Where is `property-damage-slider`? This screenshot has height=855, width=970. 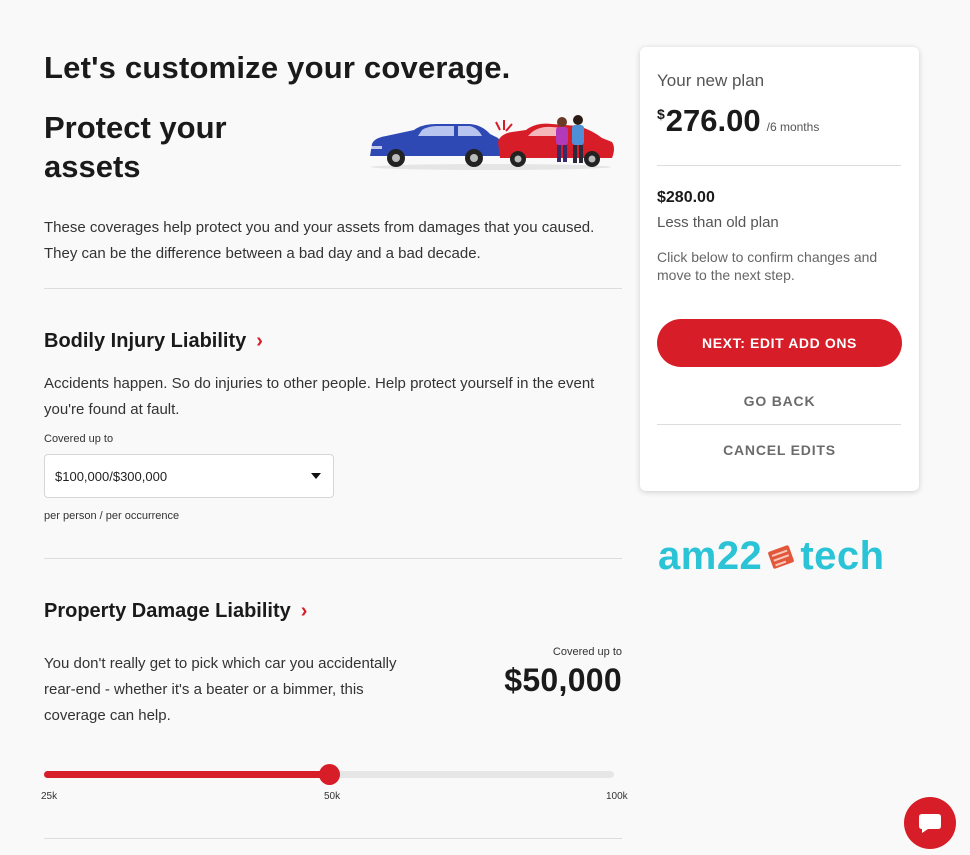
property-damage-slider is located at coordinates (329, 774).